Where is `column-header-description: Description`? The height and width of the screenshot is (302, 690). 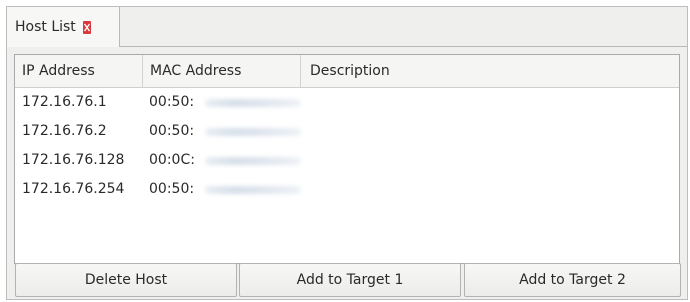 column-header-description: Description is located at coordinates (490, 71).